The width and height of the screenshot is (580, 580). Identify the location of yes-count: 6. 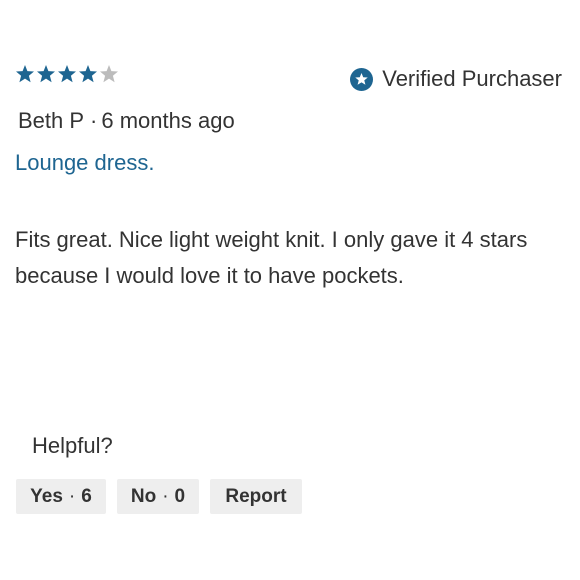
(86, 496).